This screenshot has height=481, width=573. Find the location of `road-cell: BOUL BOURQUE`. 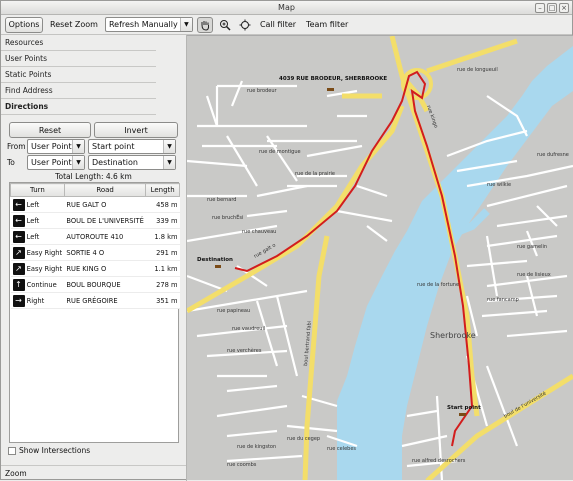

road-cell: BOUL BOURQUE is located at coordinates (105, 284).